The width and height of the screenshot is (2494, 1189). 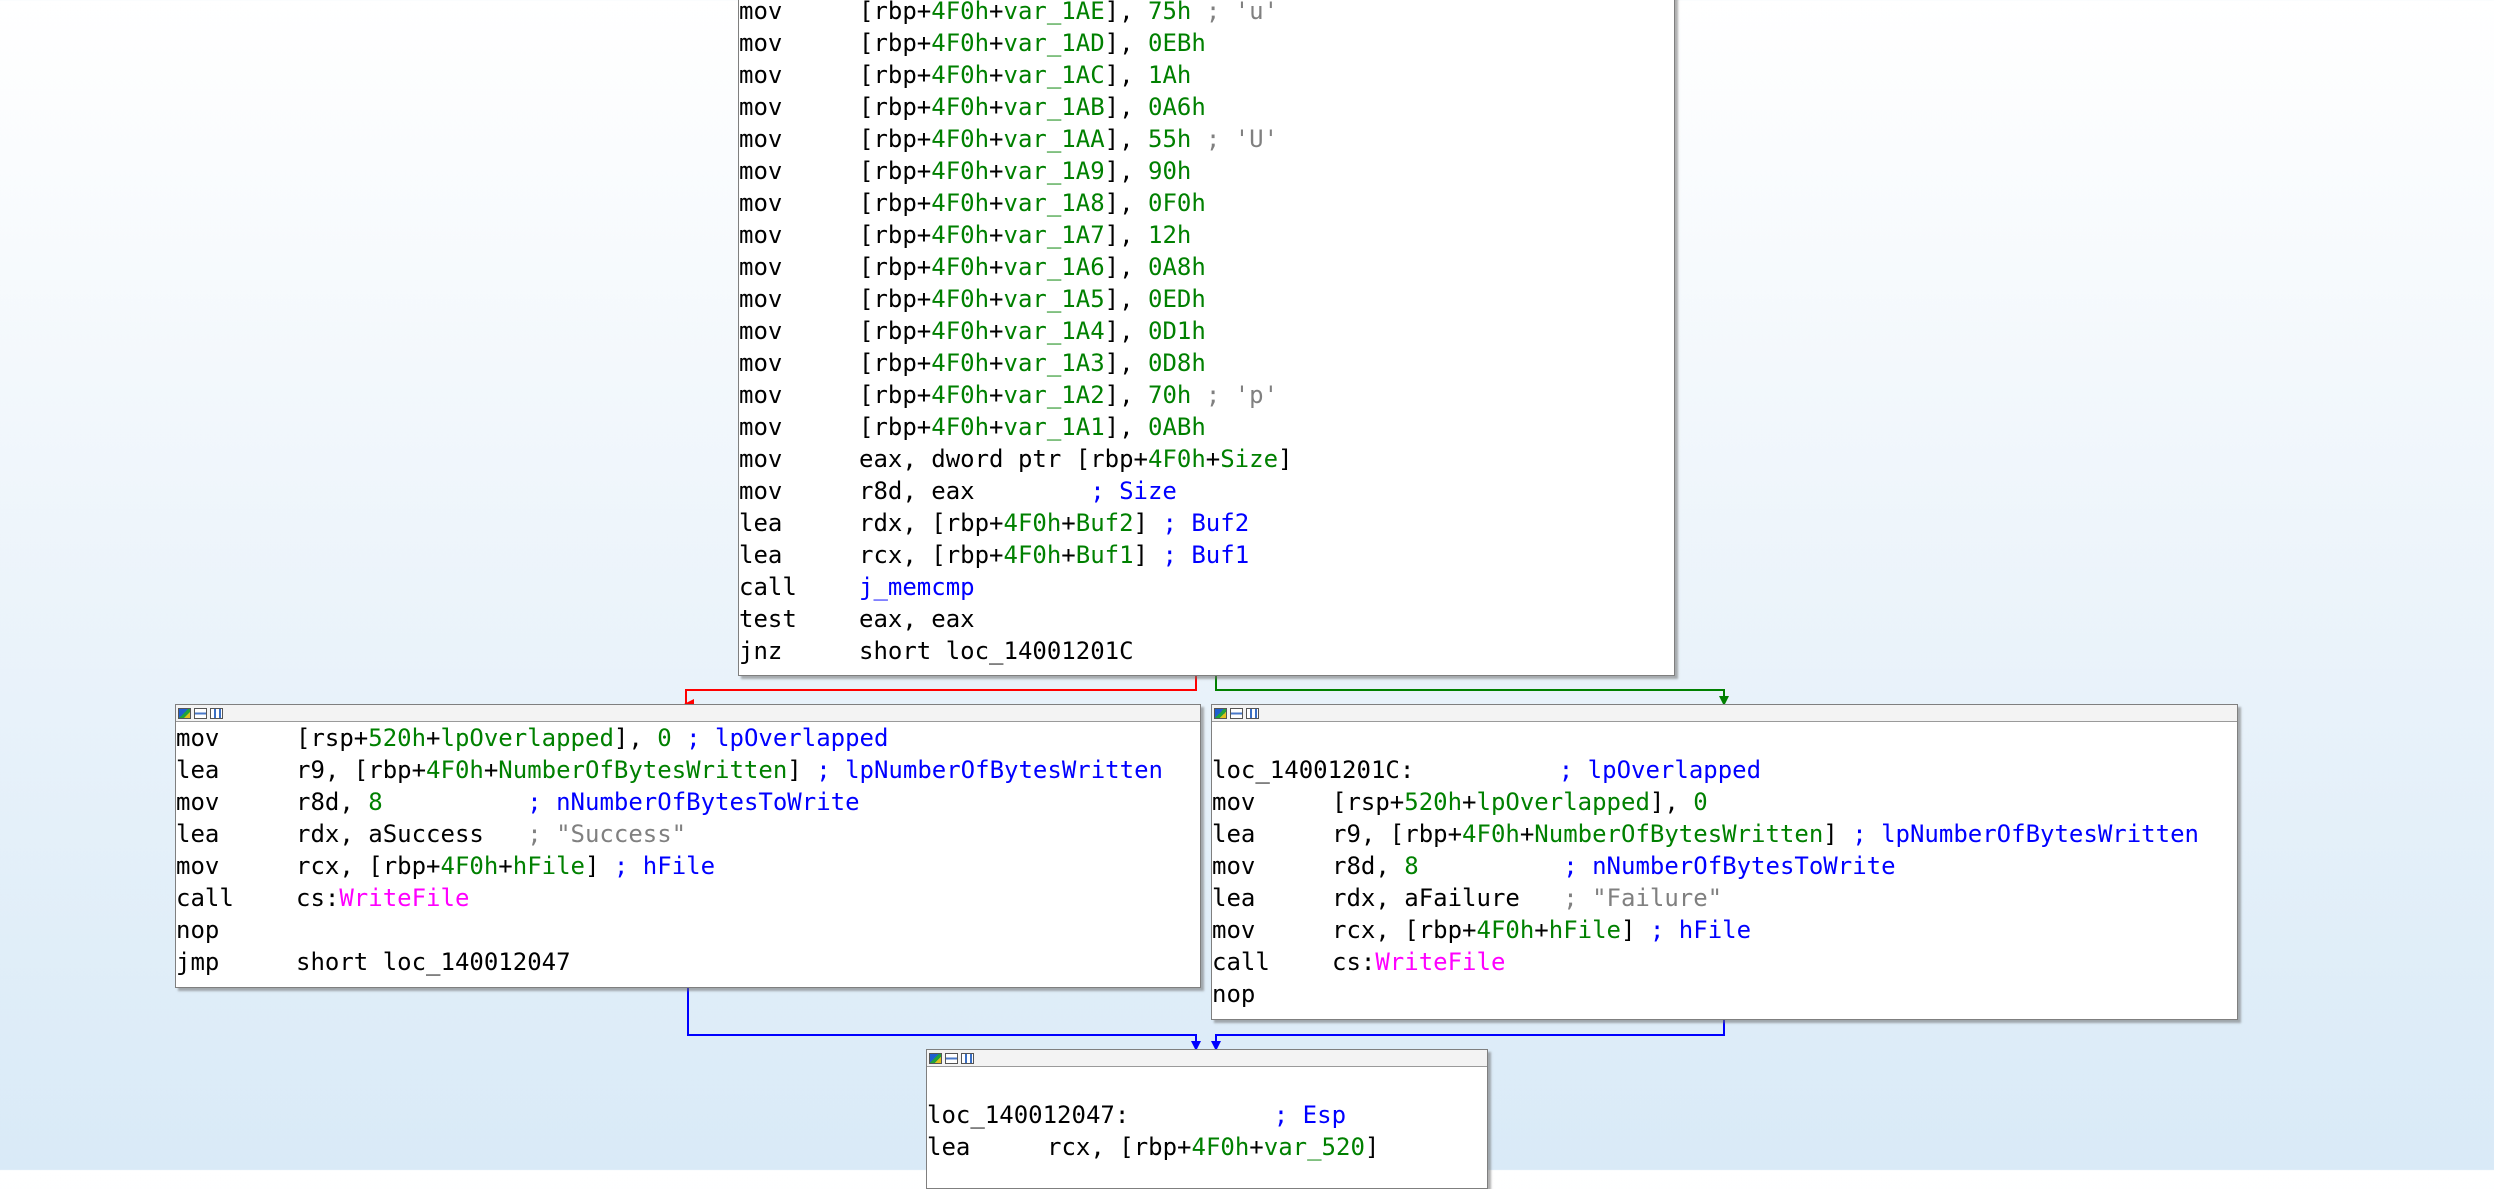 What do you see at coordinates (1206, 619) in the screenshot?
I see `code-line: test eax, eax` at bounding box center [1206, 619].